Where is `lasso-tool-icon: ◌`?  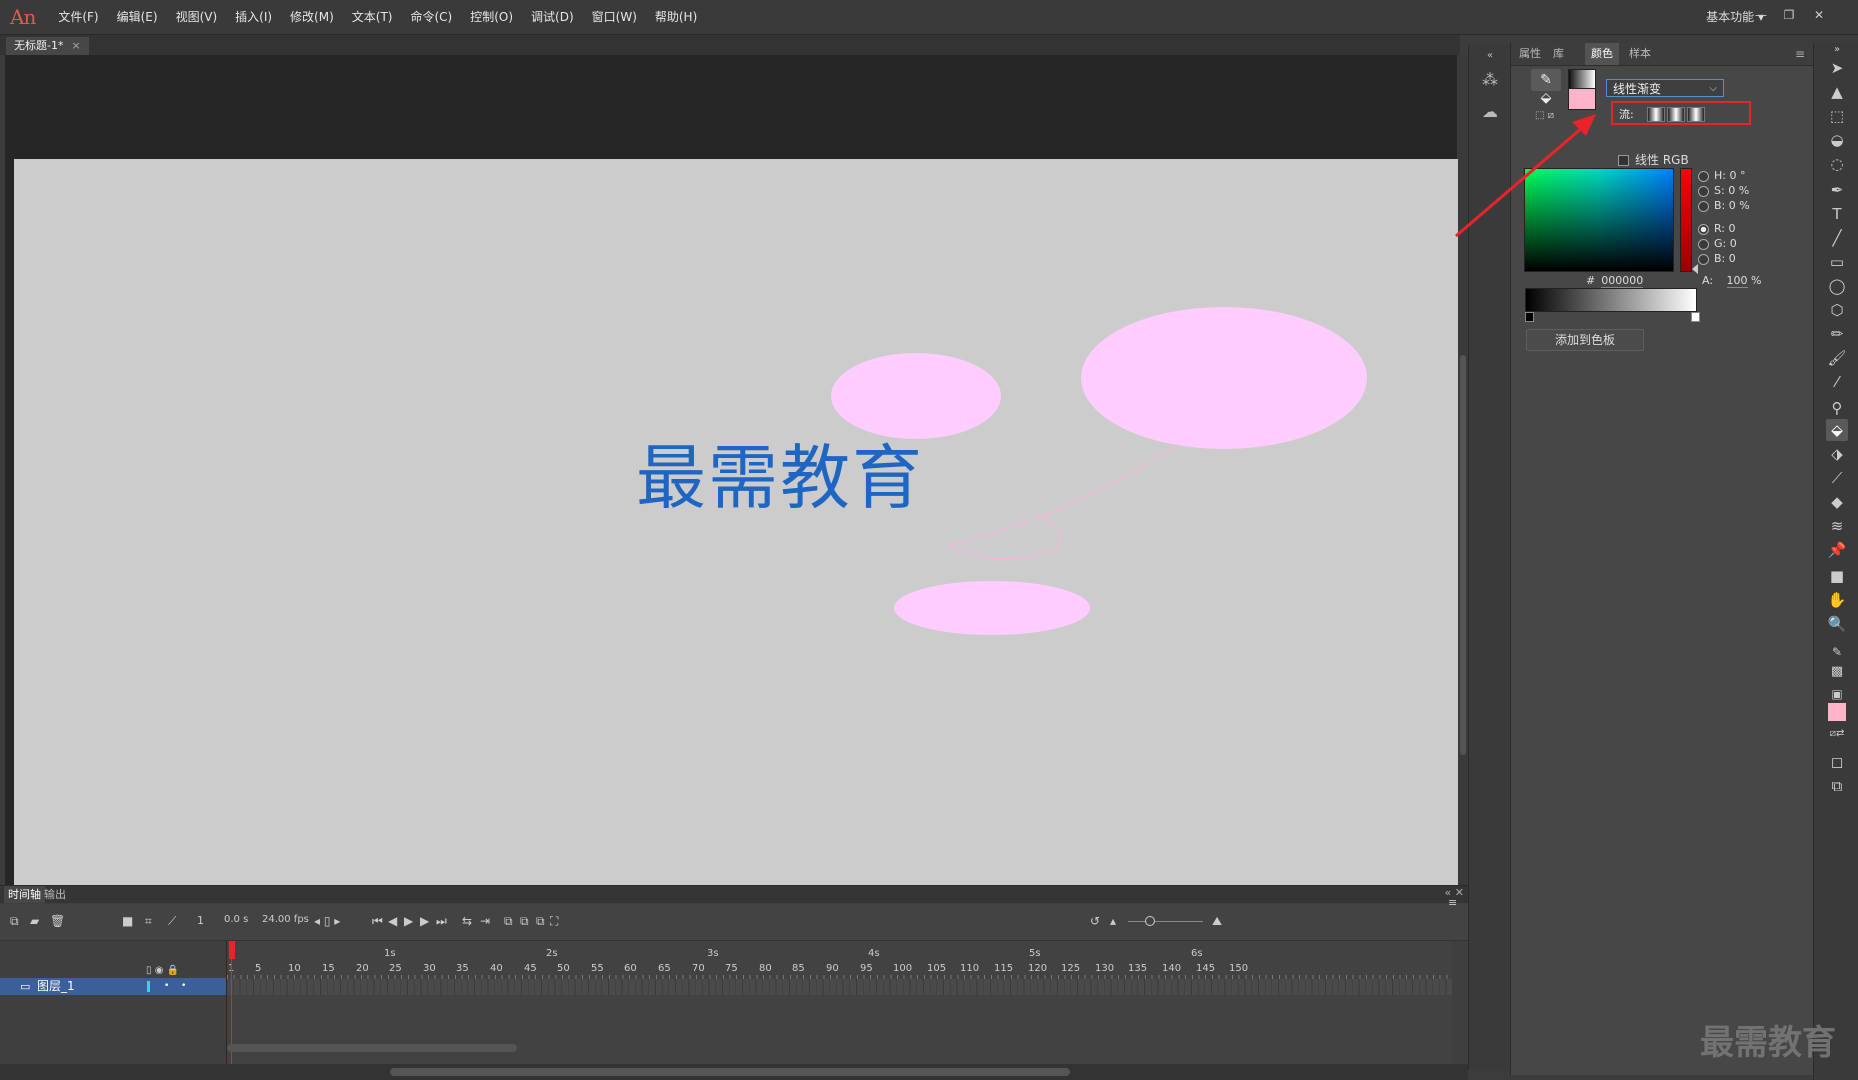
lasso-tool-icon: ◌ is located at coordinates (1837, 164).